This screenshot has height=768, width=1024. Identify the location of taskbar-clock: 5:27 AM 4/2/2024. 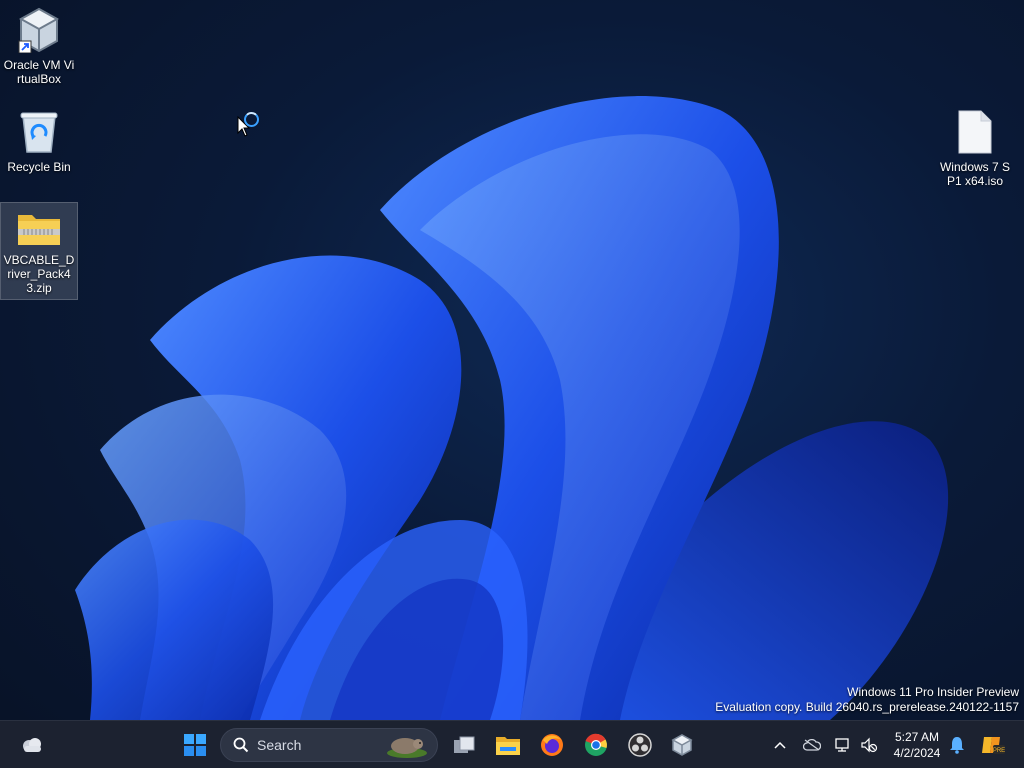
(917, 745).